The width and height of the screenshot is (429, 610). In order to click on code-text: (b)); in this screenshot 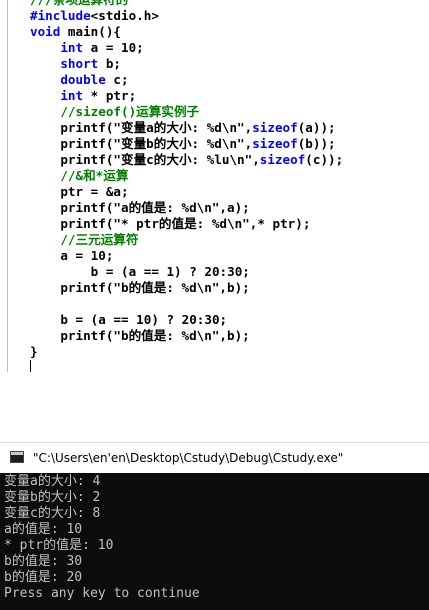, I will do `click(316, 143)`.